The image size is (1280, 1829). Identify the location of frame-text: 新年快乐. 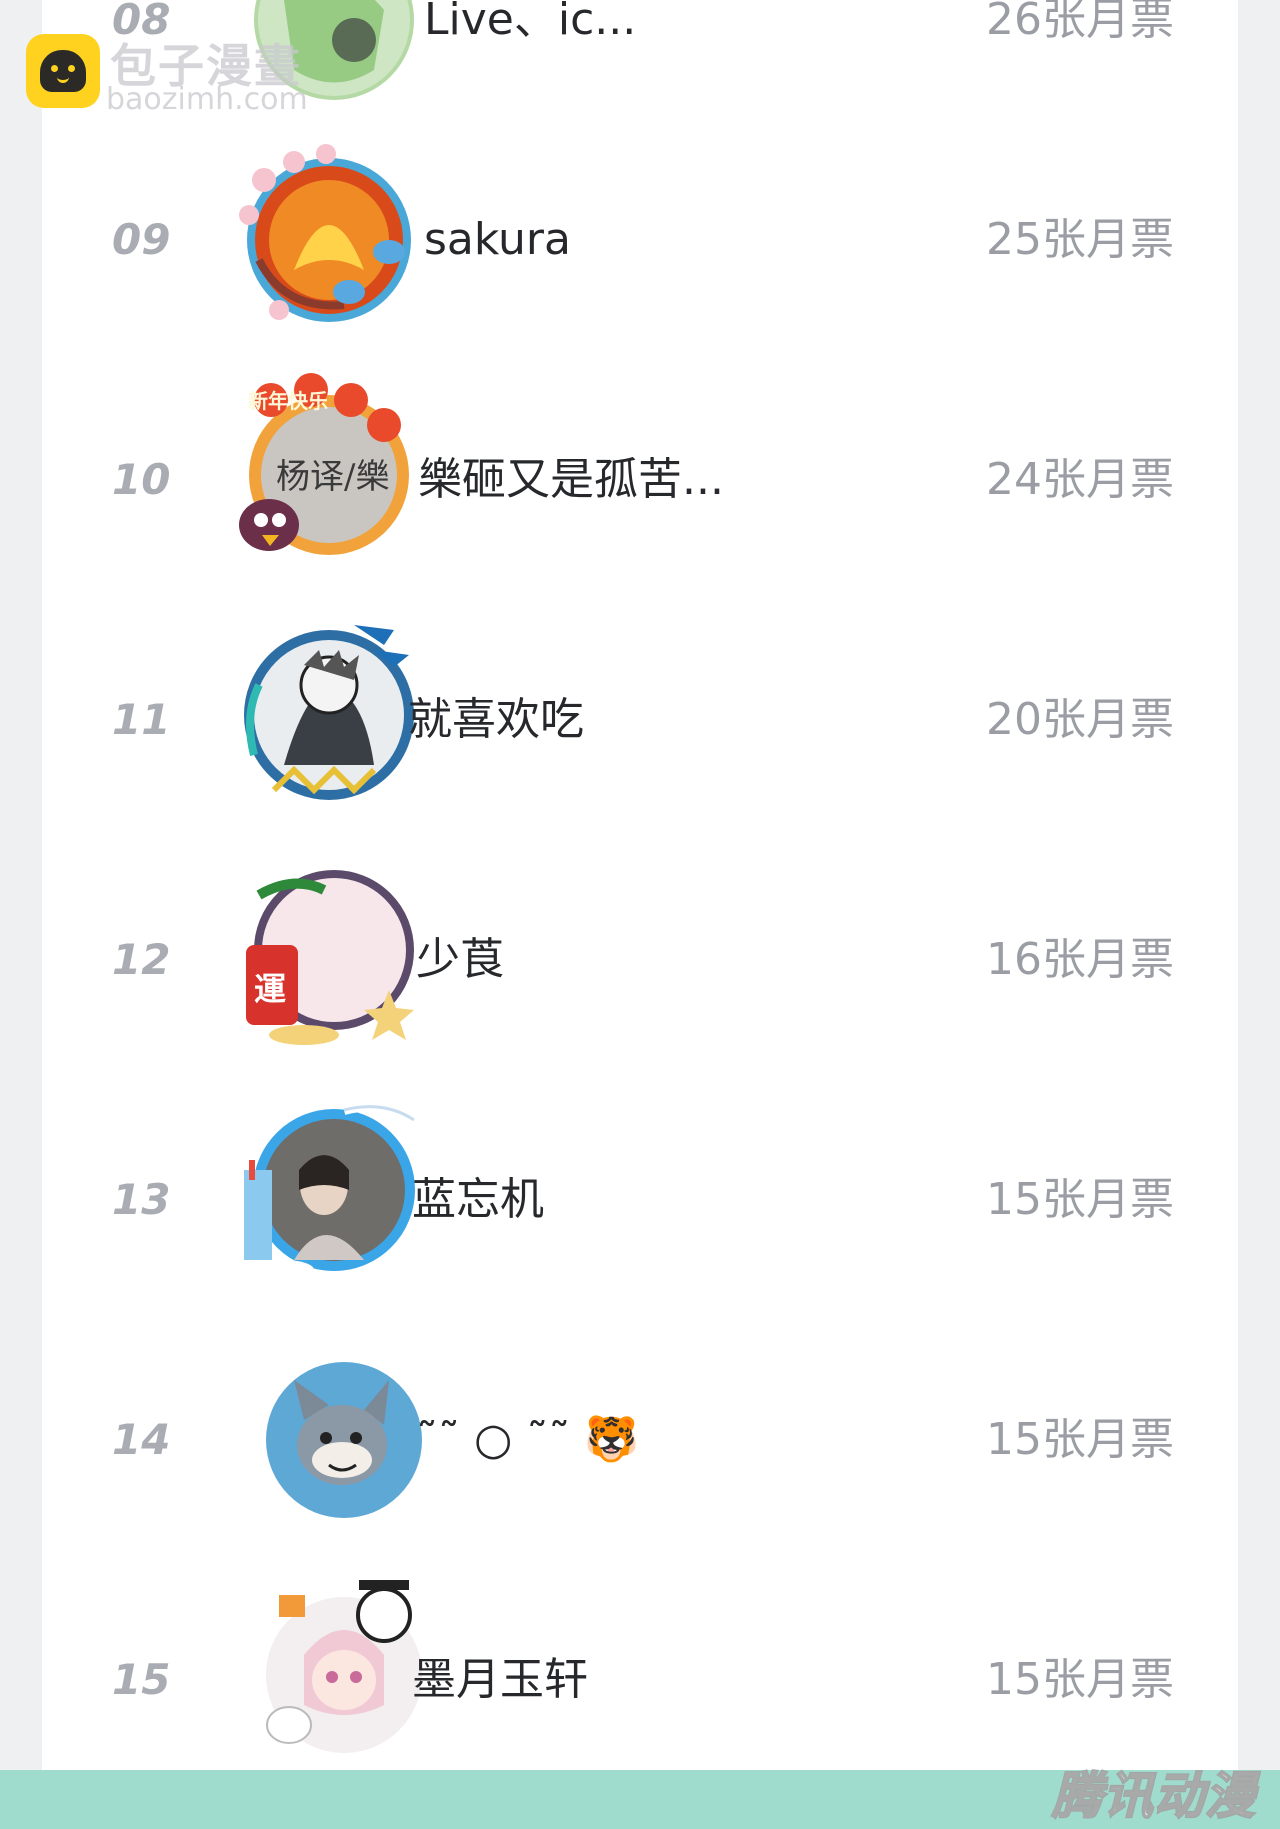
(288, 401).